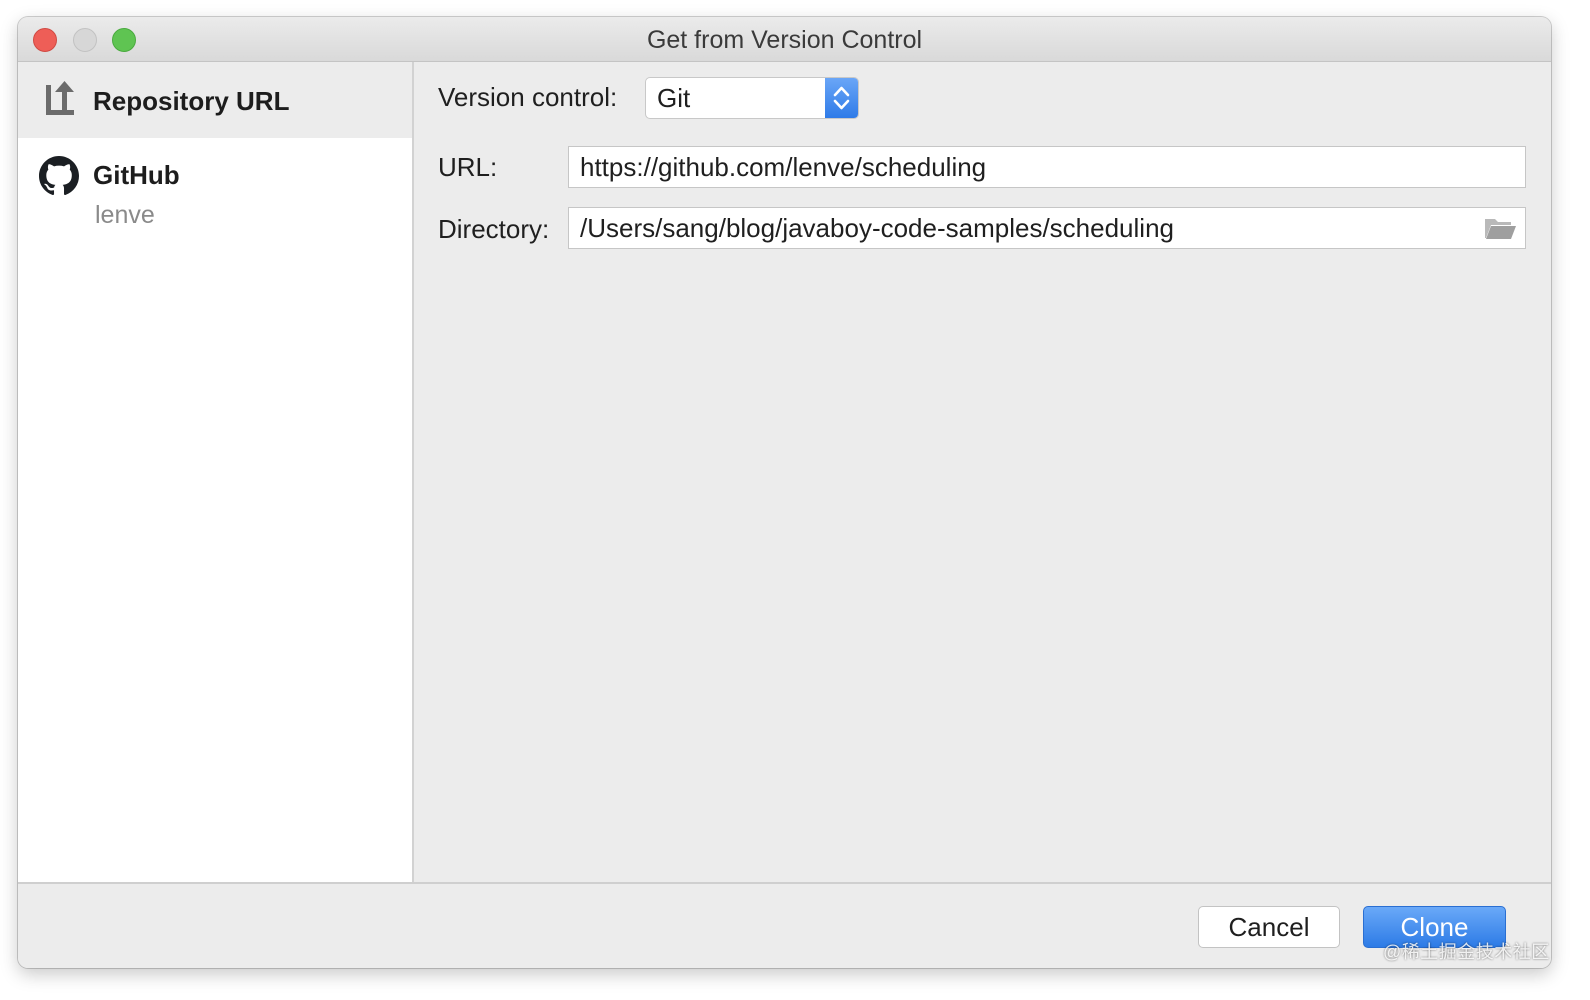 Image resolution: width=1590 pixels, height=1000 pixels. Describe the element at coordinates (215, 196) in the screenshot. I see `sidebar-item-github: GitHub lenve` at that location.